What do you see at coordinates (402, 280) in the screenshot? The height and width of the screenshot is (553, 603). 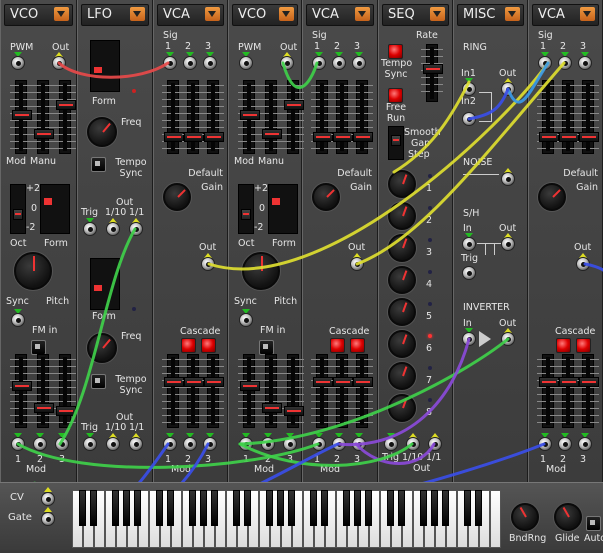 I see `step4-knob` at bounding box center [402, 280].